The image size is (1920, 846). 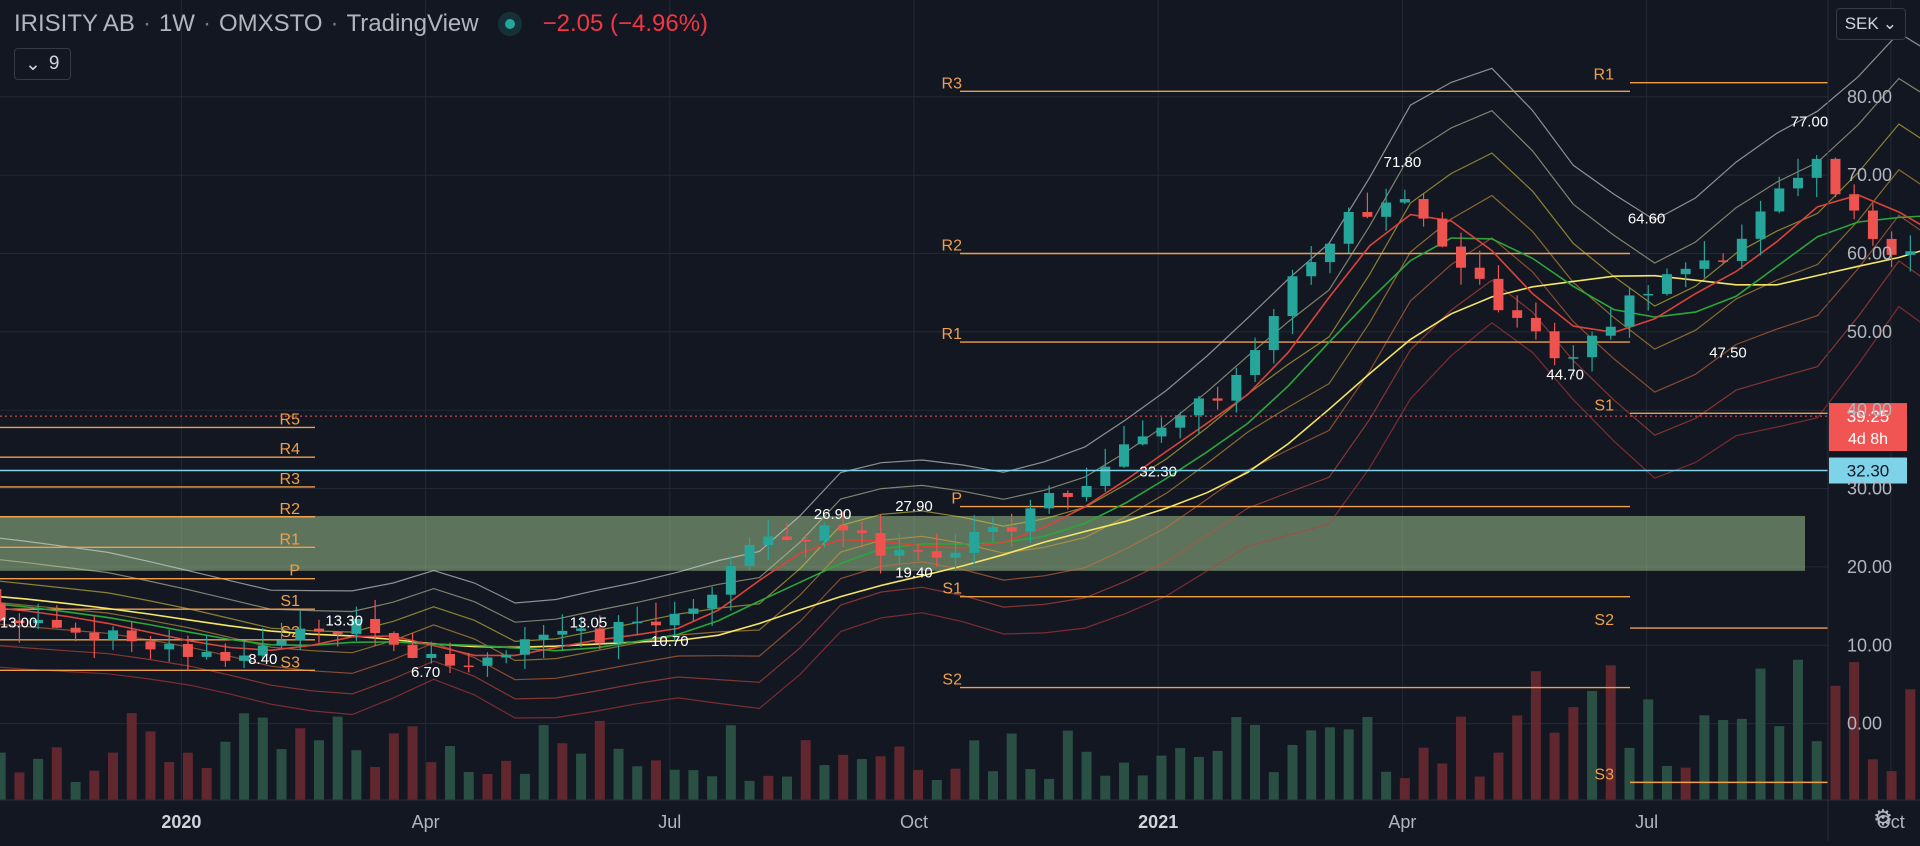 What do you see at coordinates (290, 662) in the screenshot?
I see `pivot-label: S3` at bounding box center [290, 662].